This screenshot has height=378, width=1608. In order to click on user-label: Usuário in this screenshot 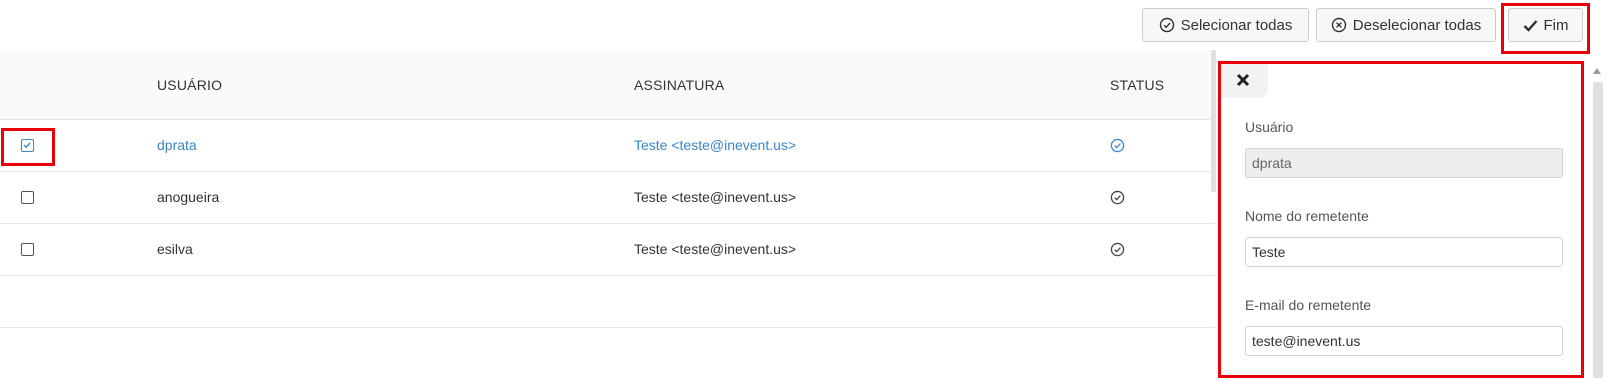, I will do `click(1269, 127)`.